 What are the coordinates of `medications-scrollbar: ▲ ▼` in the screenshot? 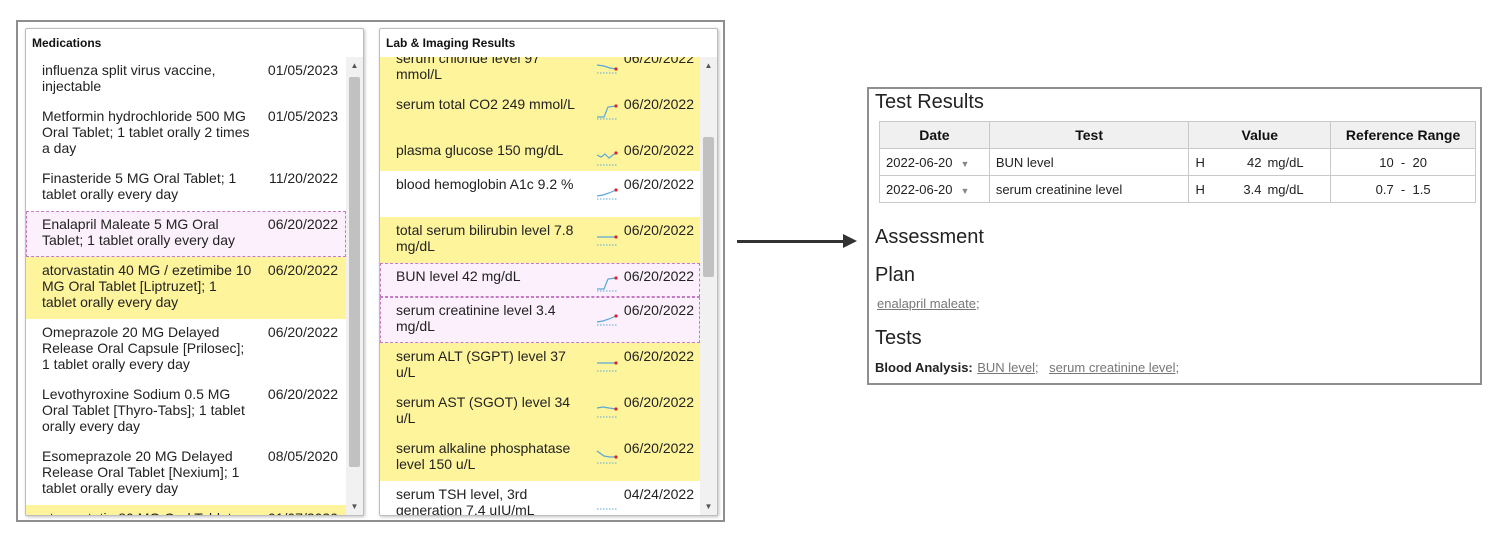 It's located at (354, 286).